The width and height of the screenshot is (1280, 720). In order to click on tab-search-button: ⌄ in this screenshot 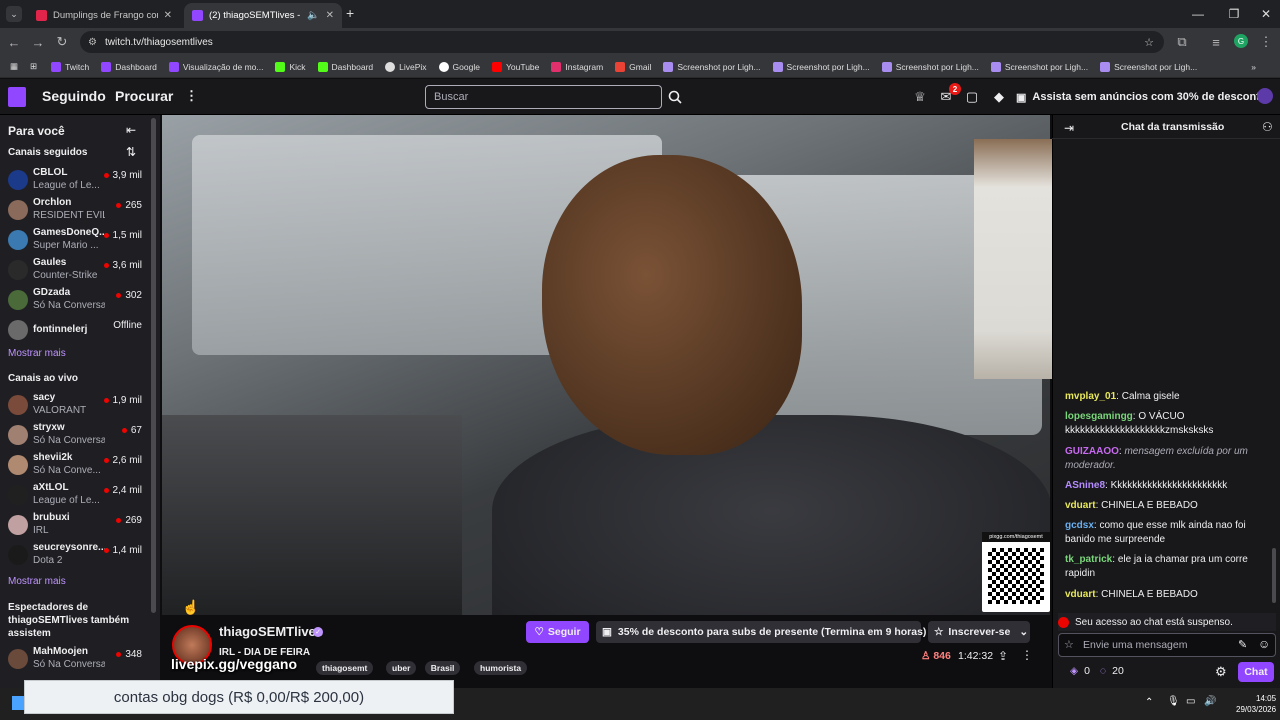, I will do `click(14, 14)`.